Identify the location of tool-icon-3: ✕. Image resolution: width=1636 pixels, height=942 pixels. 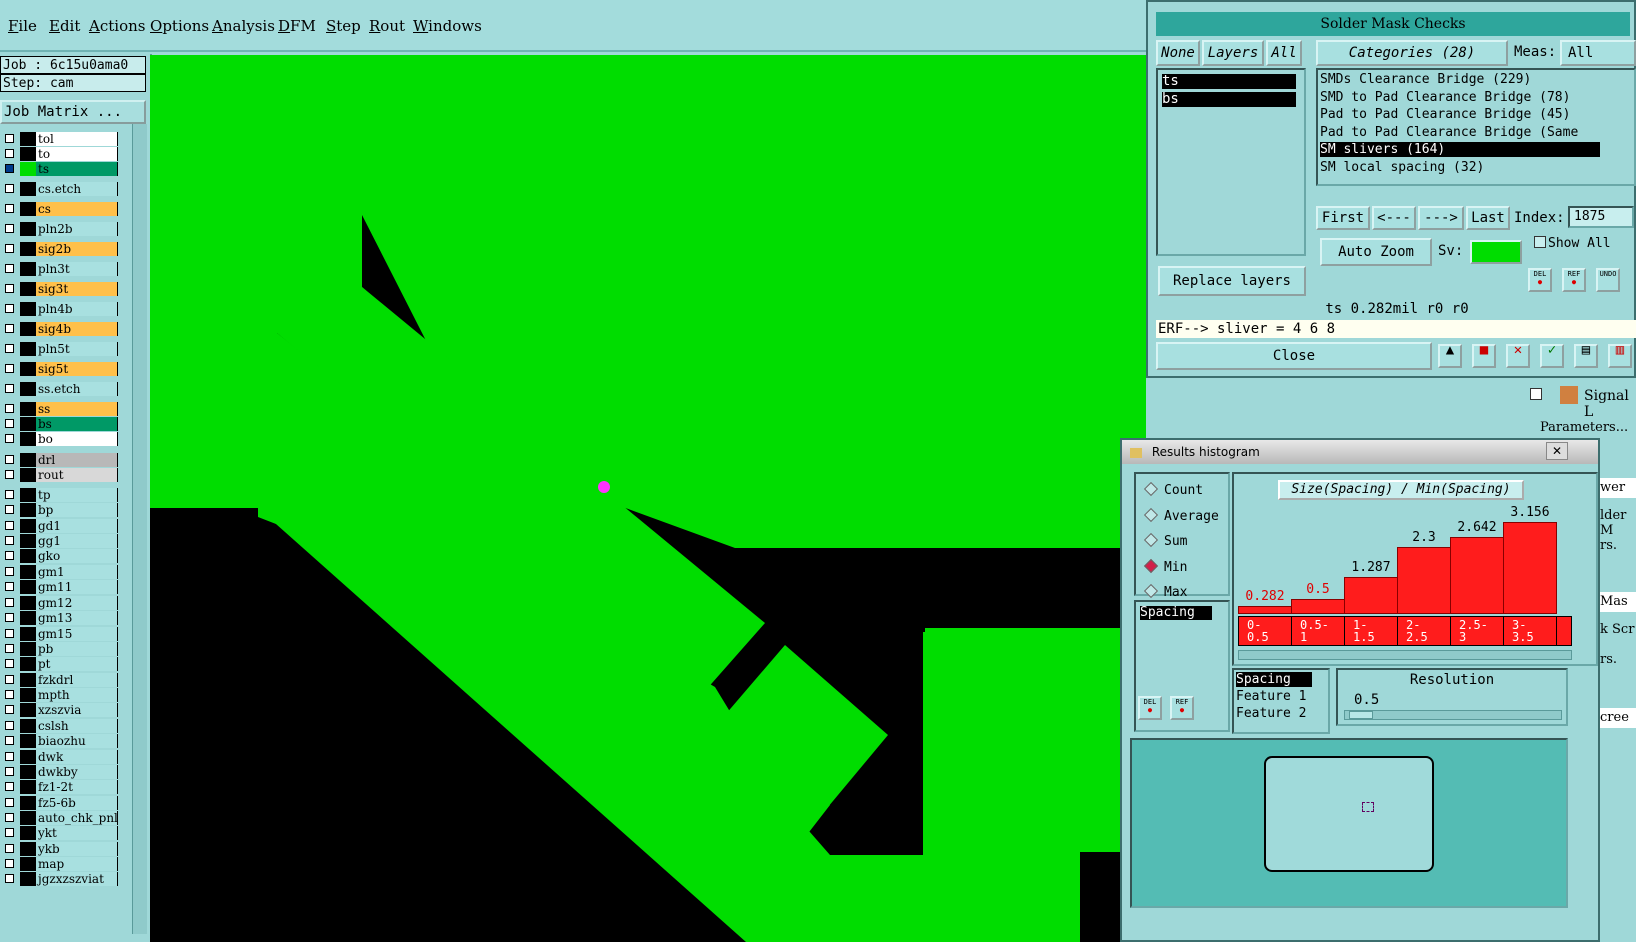
(1518, 355).